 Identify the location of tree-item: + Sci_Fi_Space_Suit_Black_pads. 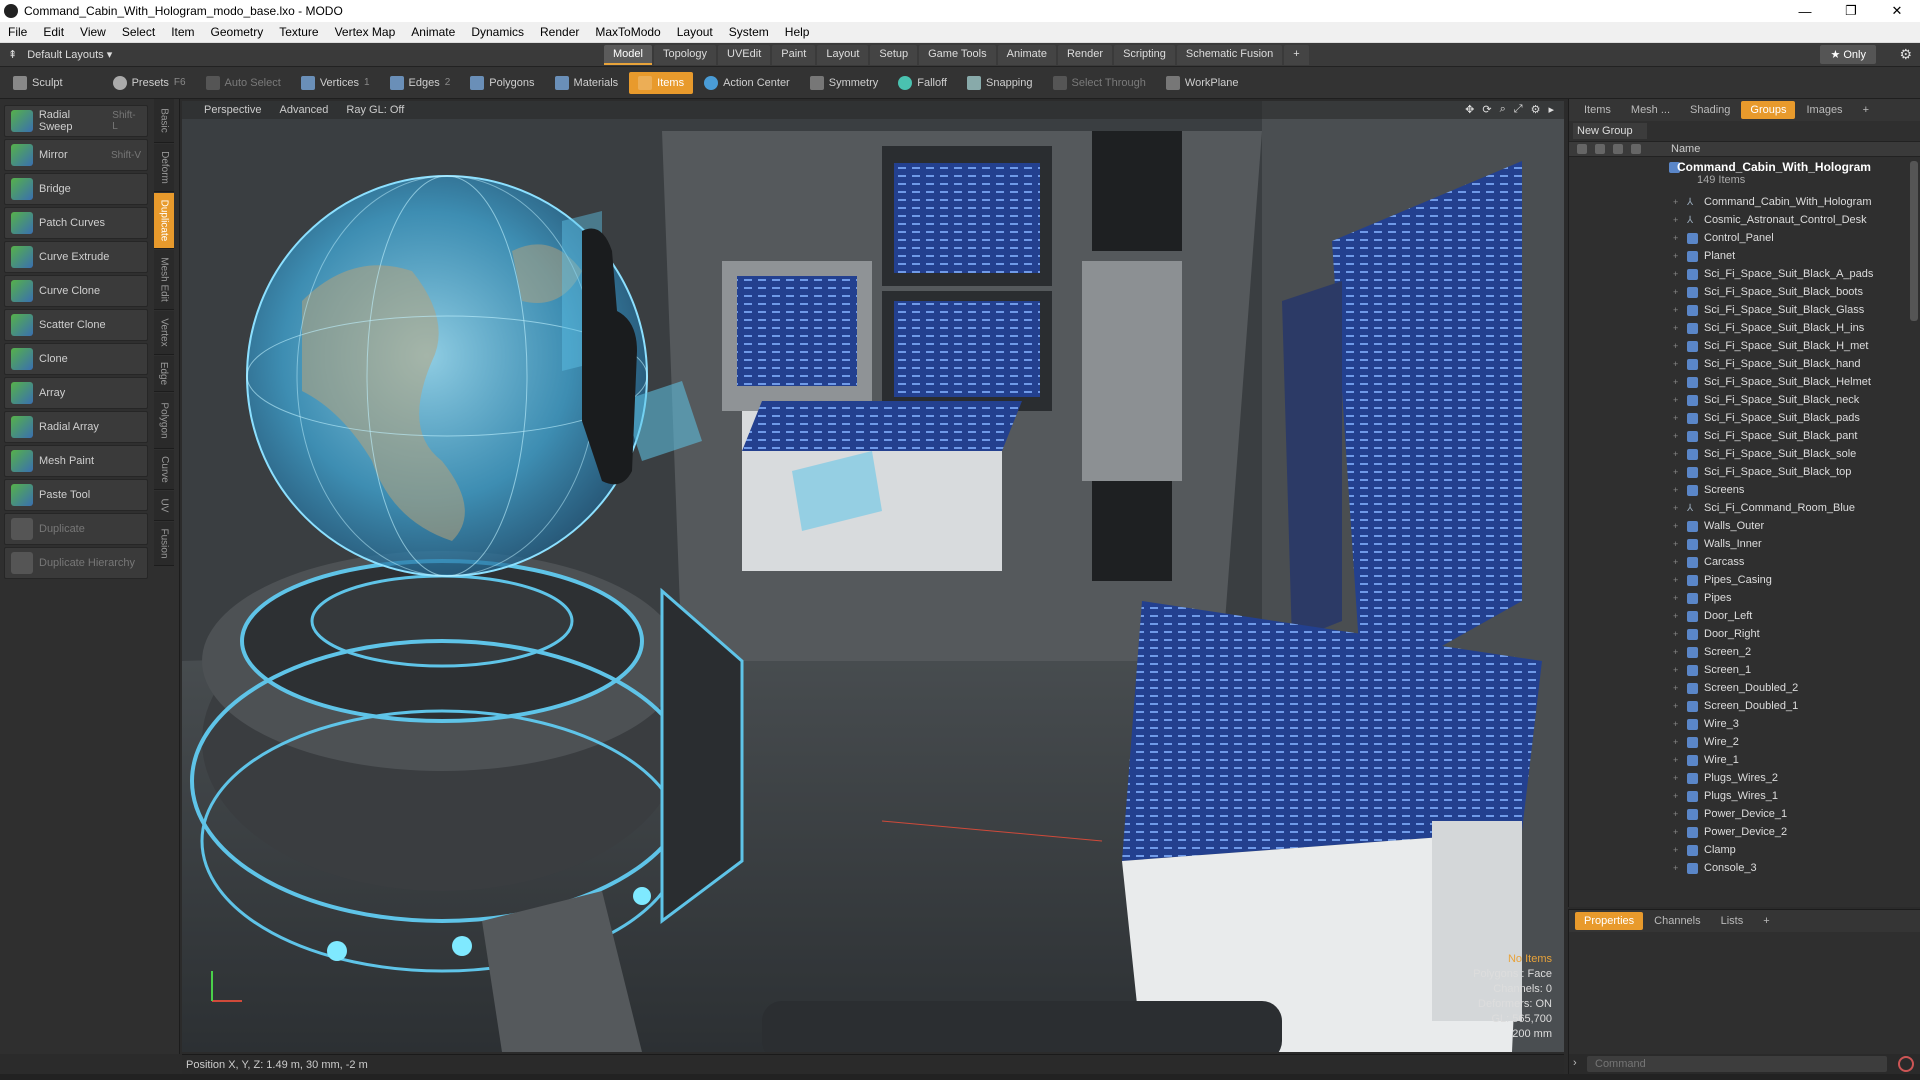
(1766, 418).